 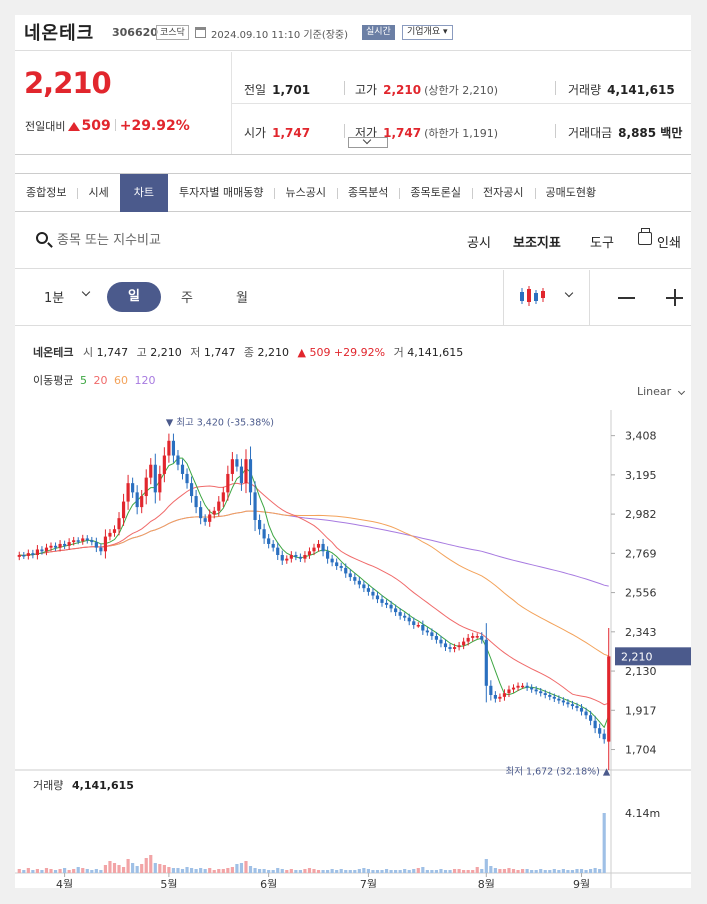 I want to click on company-overview-button: 기업개요 ▾, so click(x=427, y=32).